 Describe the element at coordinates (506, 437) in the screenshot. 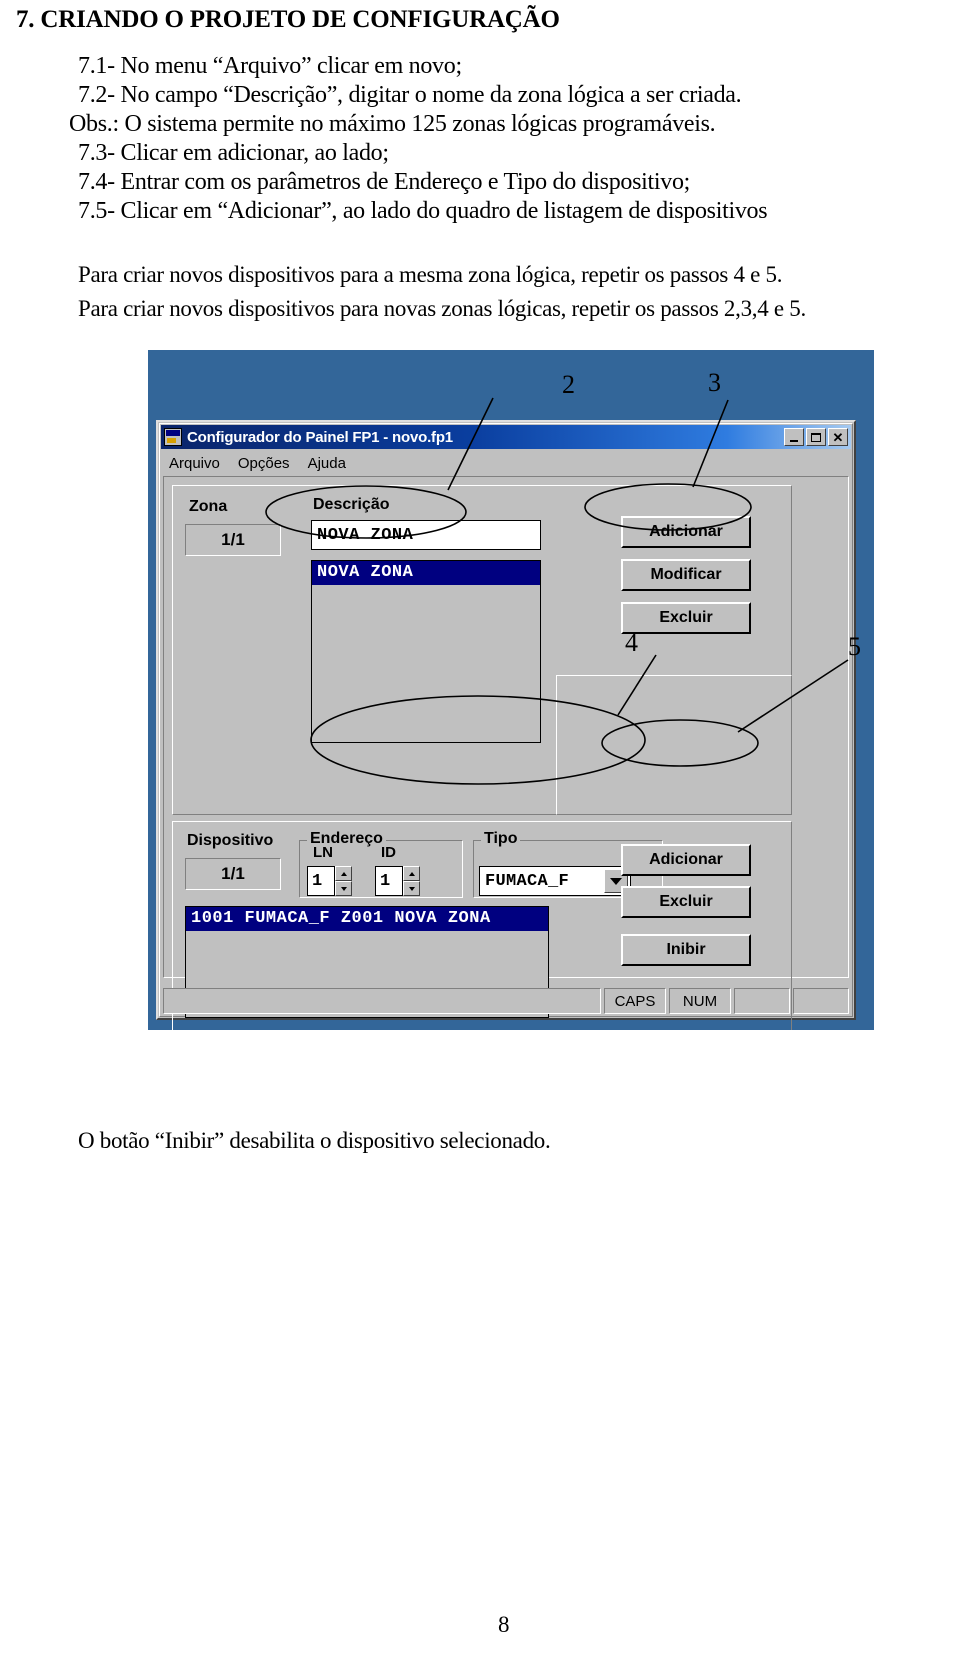

I see `window-titlebar: Configurador do Painel FP1 - novo.fp1 ✕` at that location.